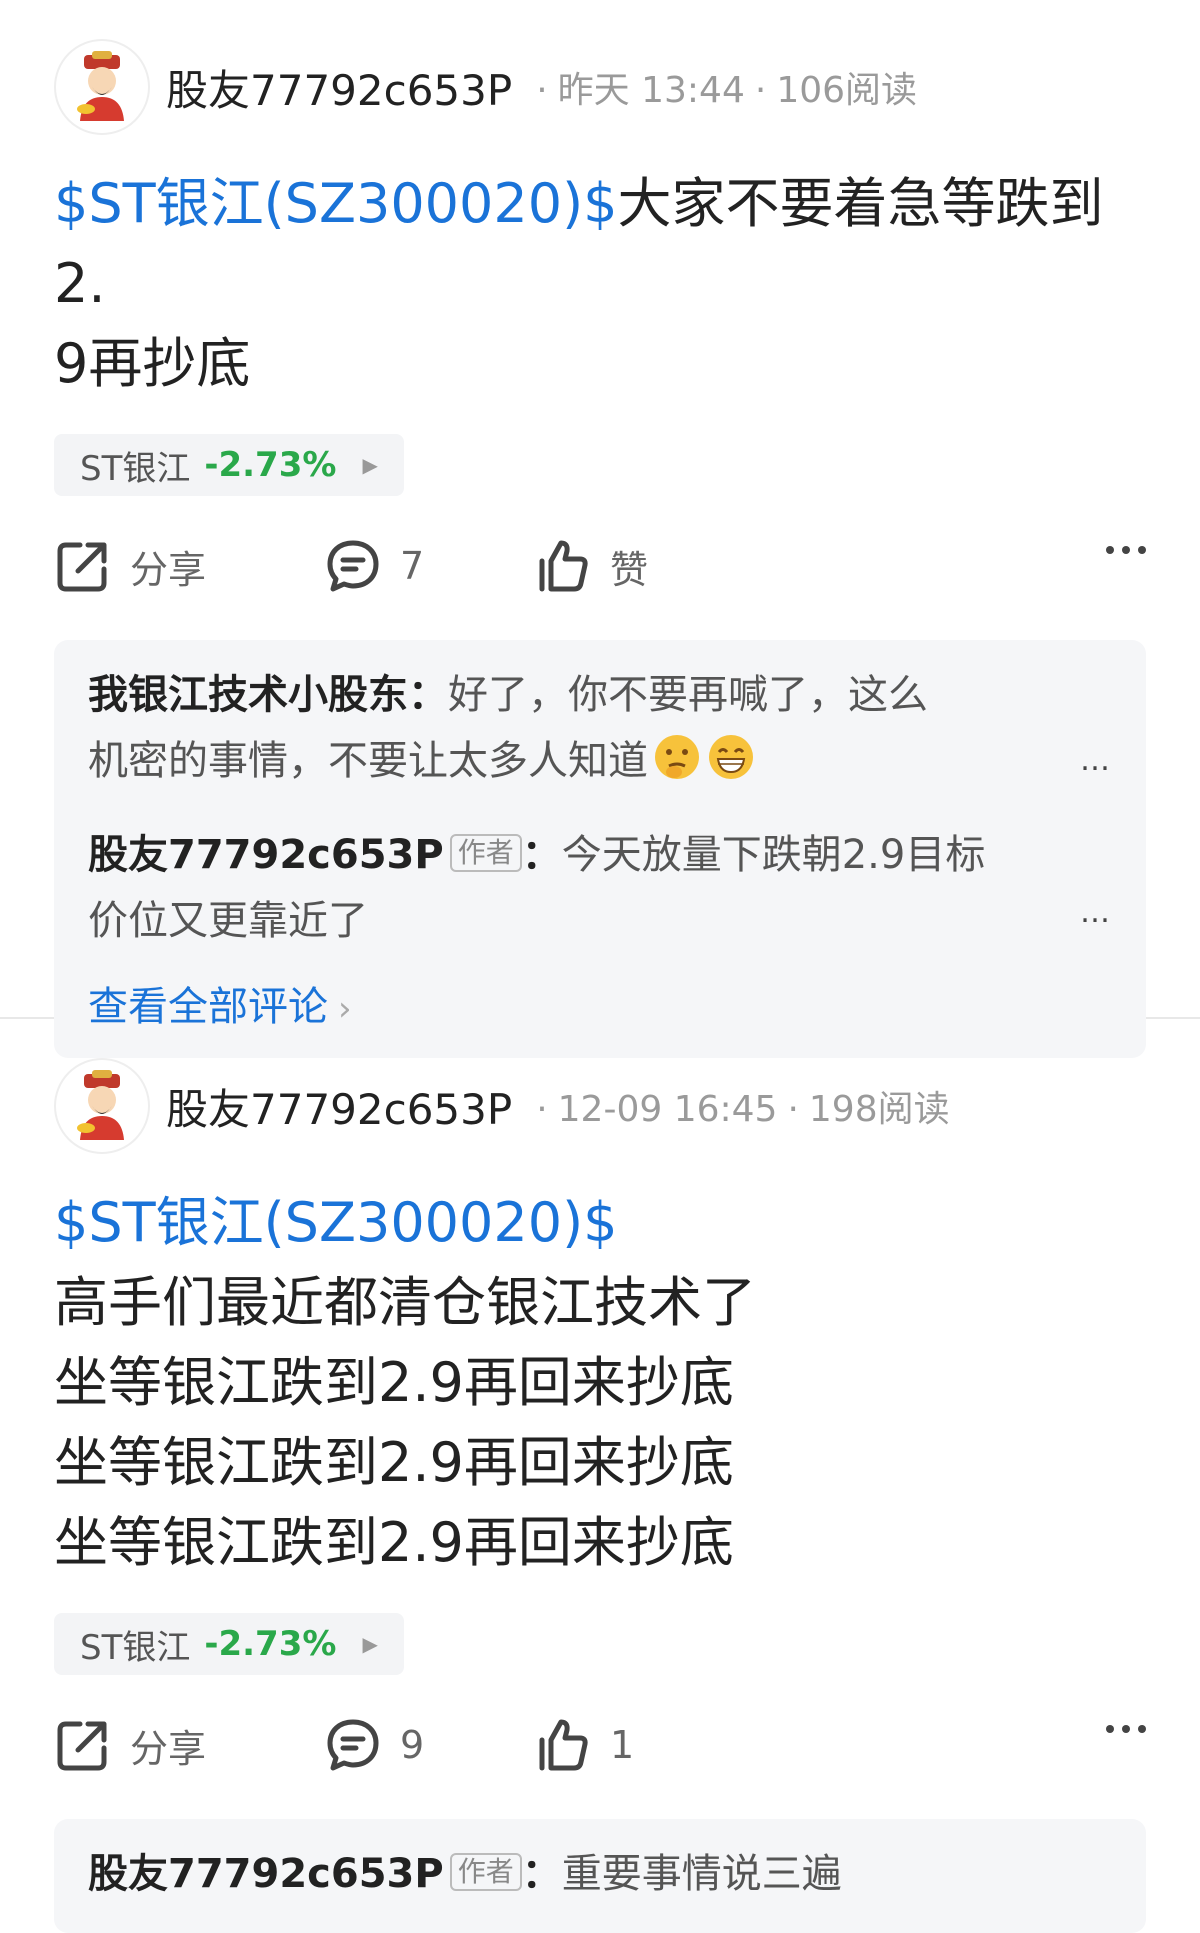  What do you see at coordinates (688, 695) in the screenshot?
I see `comment-text: 好了，你不要再喊了，这么` at bounding box center [688, 695].